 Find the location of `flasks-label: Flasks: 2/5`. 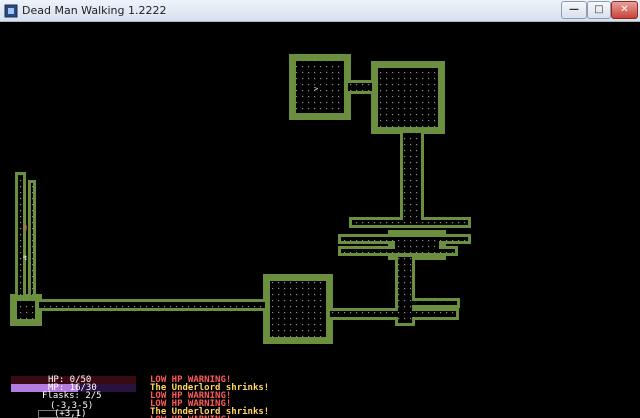

flasks-label: Flasks: 2/5 is located at coordinates (72, 396).